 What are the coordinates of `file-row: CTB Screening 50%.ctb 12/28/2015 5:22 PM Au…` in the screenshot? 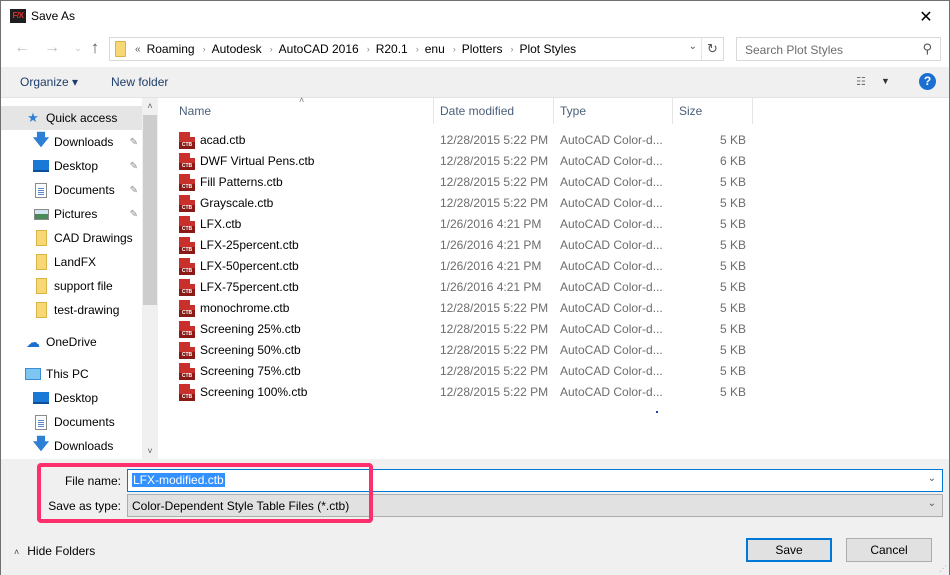 It's located at (463, 350).